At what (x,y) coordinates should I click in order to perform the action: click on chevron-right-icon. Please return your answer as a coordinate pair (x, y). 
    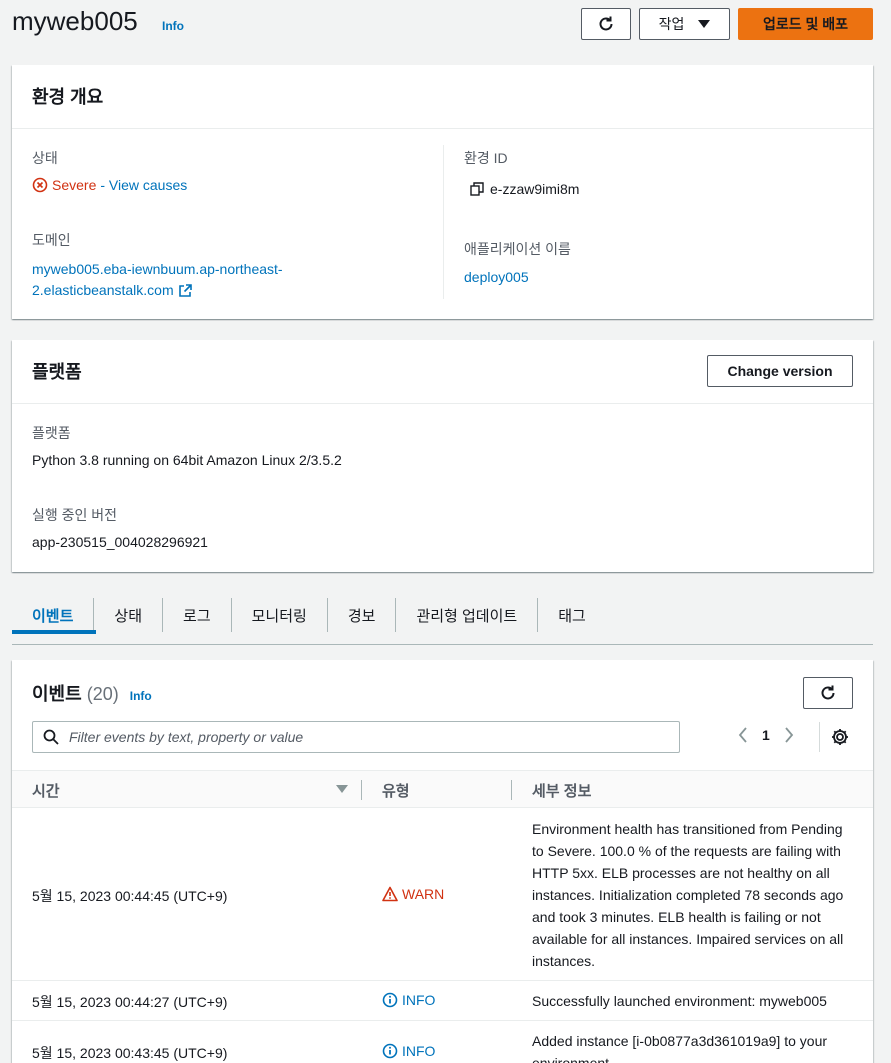
    Looking at the image, I should click on (789, 735).